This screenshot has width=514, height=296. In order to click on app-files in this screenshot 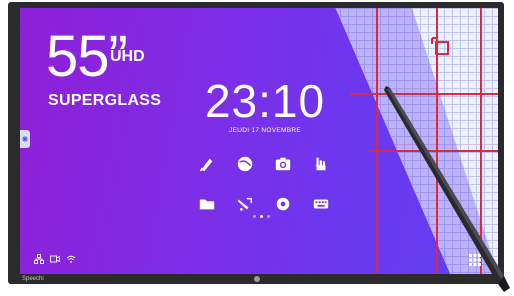, I will do `click(207, 204)`.